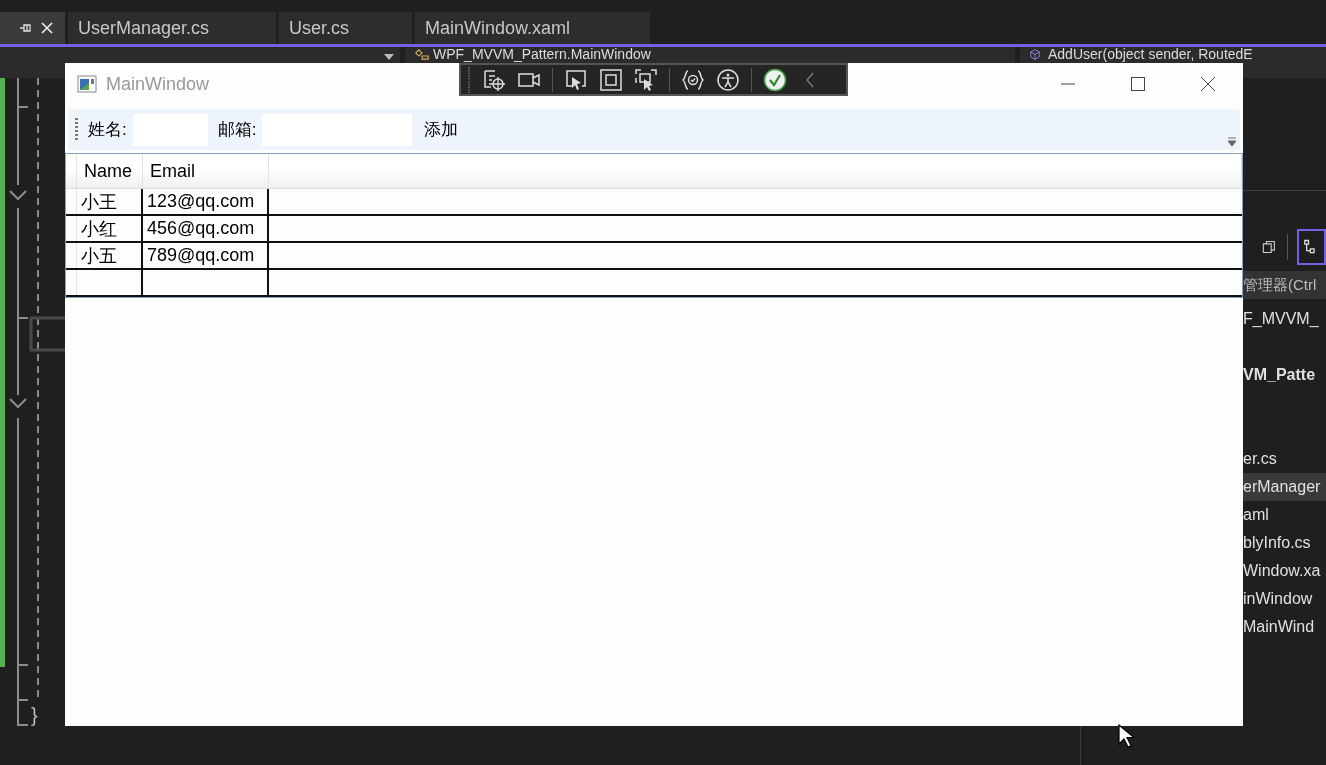  What do you see at coordinates (1284, 487) in the screenshot?
I see `tree-item: erManager` at bounding box center [1284, 487].